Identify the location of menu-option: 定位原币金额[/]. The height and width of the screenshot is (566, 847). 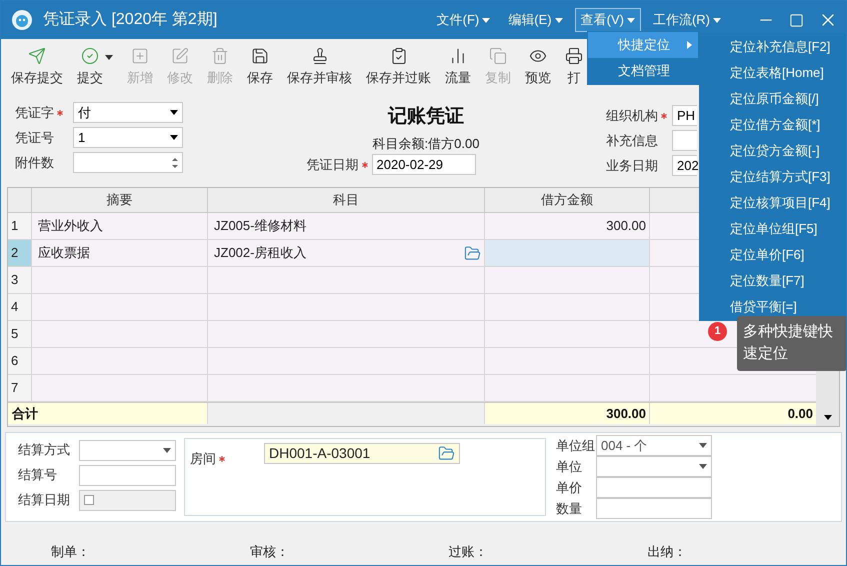
(772, 99).